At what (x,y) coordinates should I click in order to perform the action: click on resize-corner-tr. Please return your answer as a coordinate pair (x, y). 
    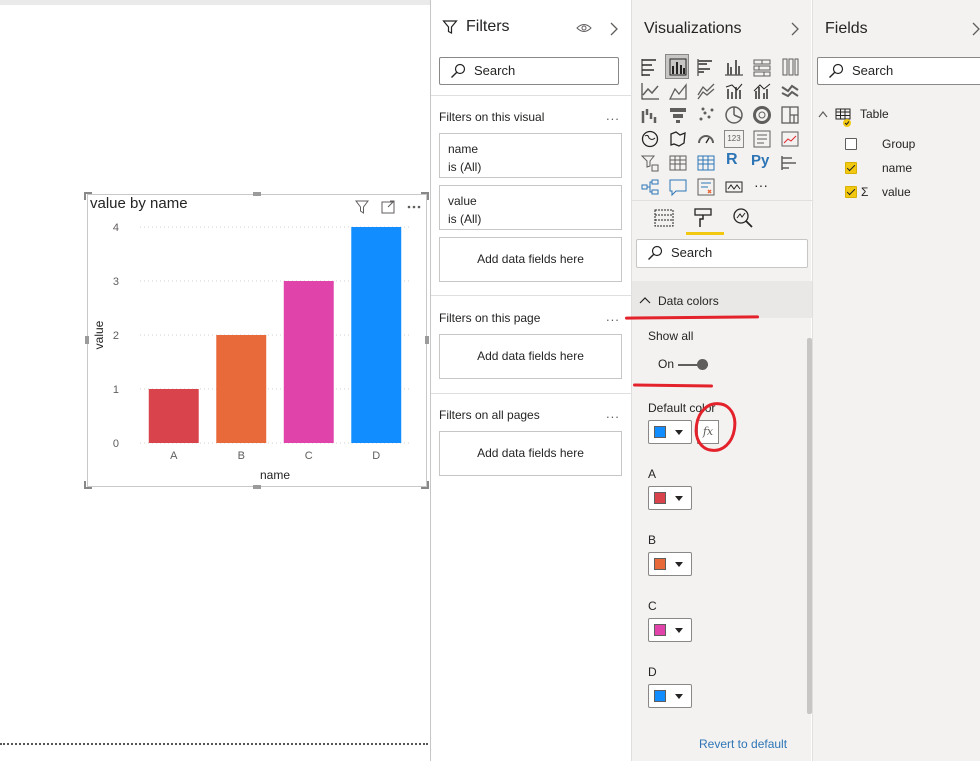
    Looking at the image, I should click on (425, 196).